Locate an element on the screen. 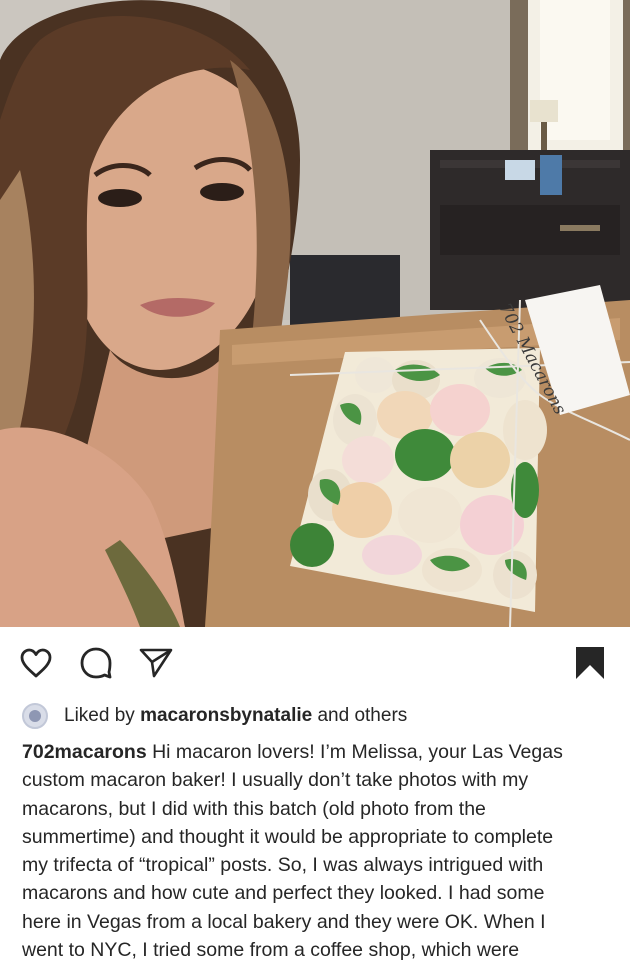 Image resolution: width=630 pixels, height=961 pixels. likes-others-link: and others is located at coordinates (362, 716).